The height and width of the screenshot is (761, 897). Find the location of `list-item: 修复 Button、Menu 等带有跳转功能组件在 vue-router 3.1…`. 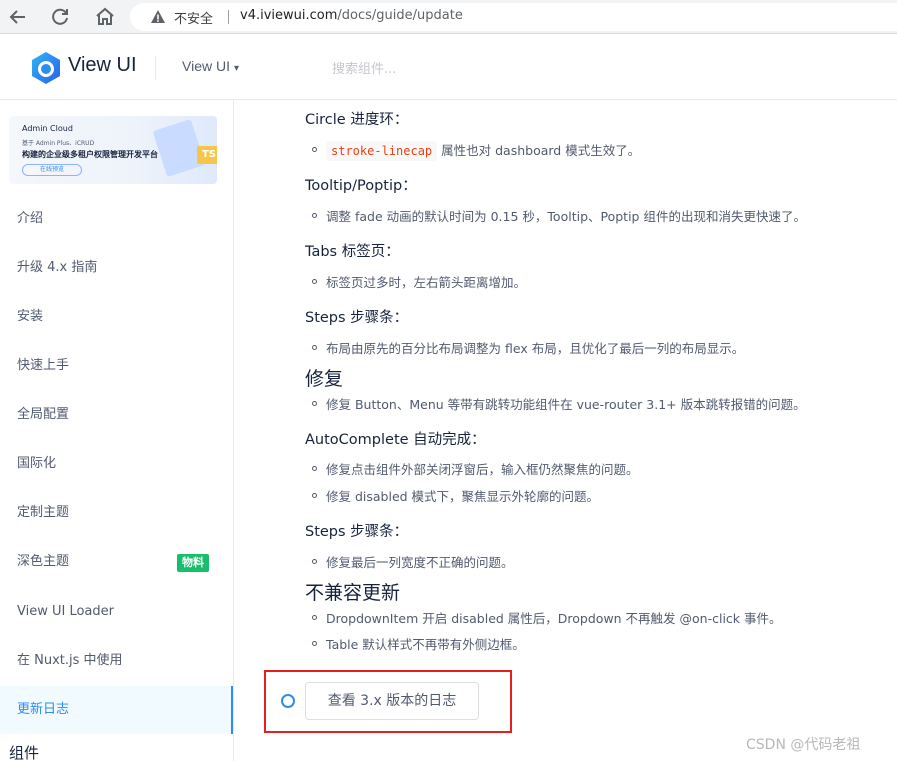

list-item: 修复 Button、Menu 等带有跳转功能组件在 vue-router 3.1… is located at coordinates (559, 403).